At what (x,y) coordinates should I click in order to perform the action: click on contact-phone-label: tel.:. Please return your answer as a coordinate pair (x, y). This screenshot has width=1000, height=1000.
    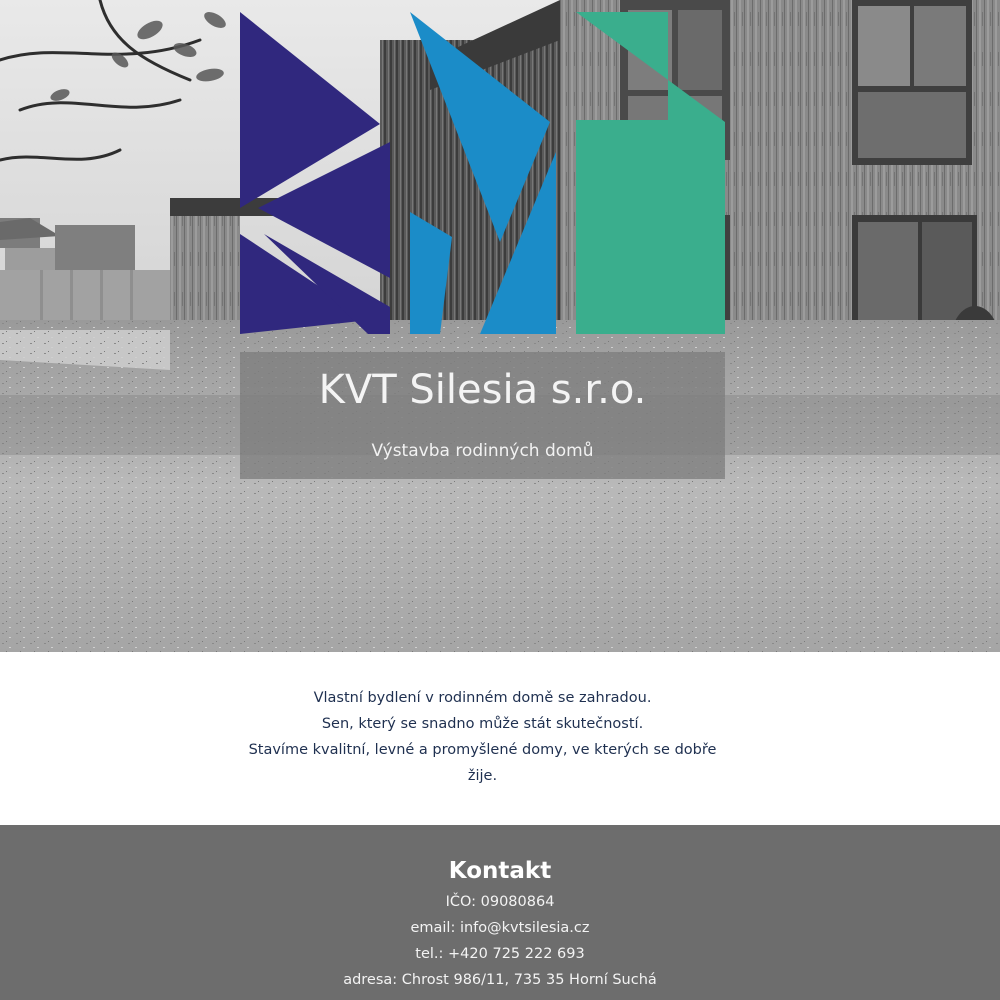
    Looking at the image, I should click on (432, 954).